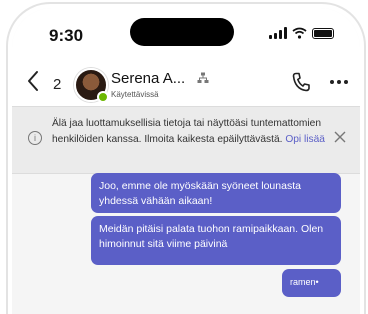  What do you see at coordinates (301, 82) in the screenshot?
I see `phone-call-icon` at bounding box center [301, 82].